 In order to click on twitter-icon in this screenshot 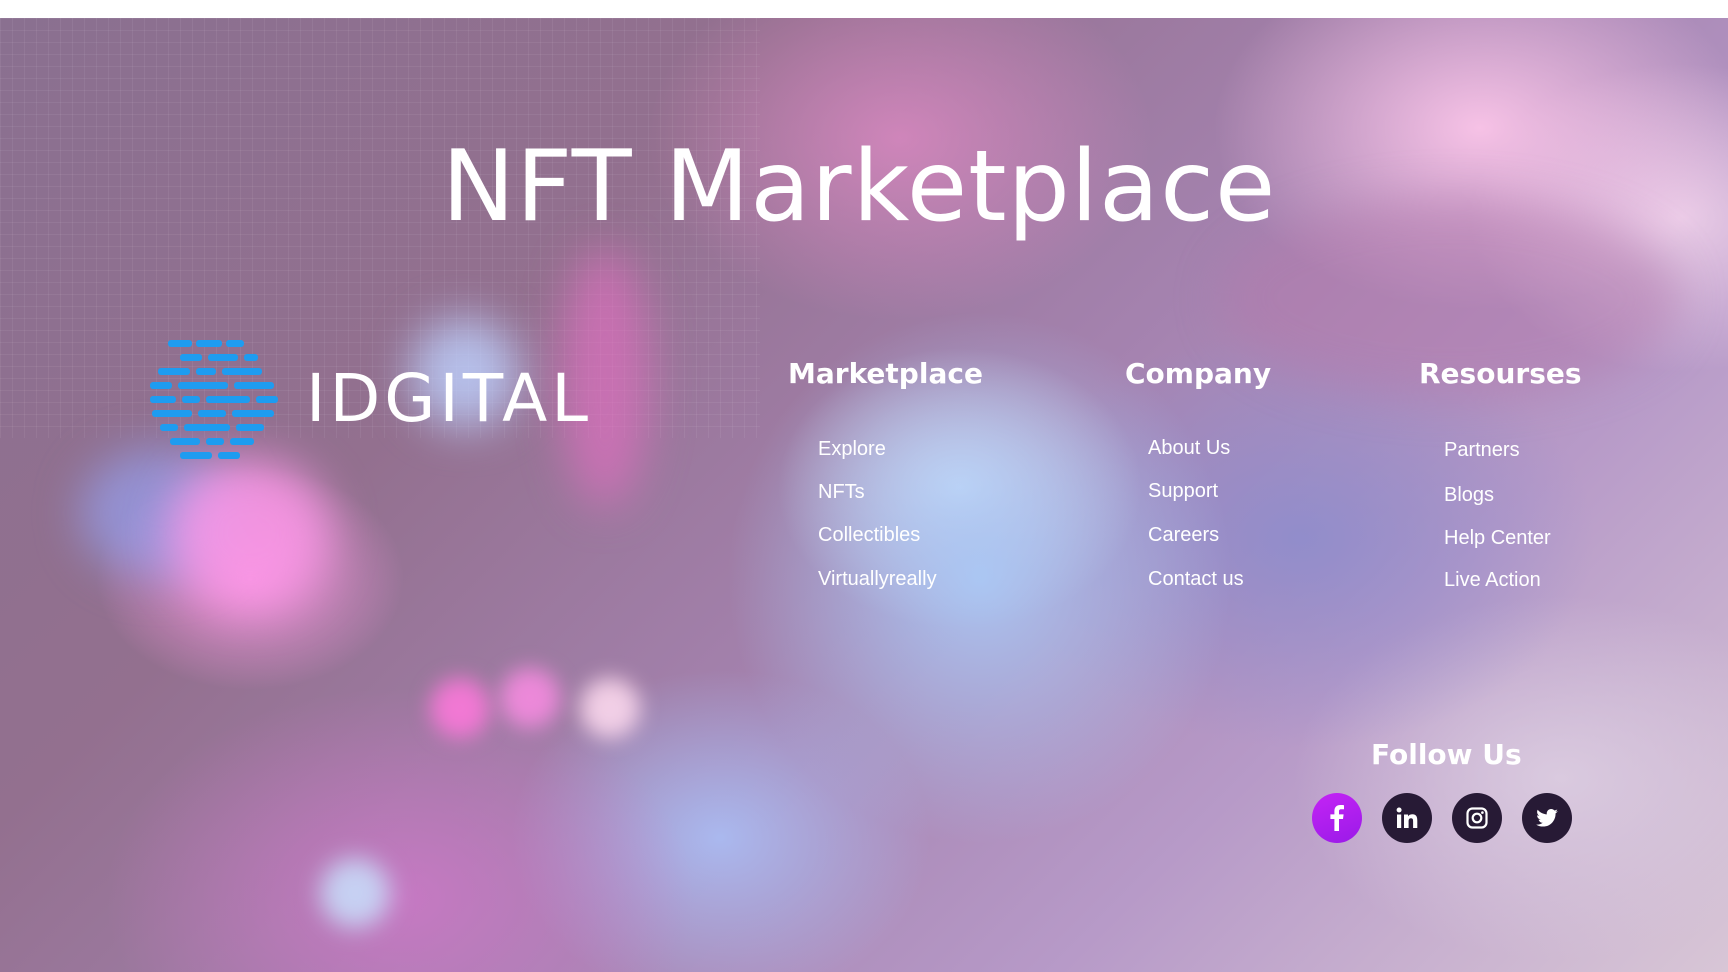, I will do `click(1547, 818)`.